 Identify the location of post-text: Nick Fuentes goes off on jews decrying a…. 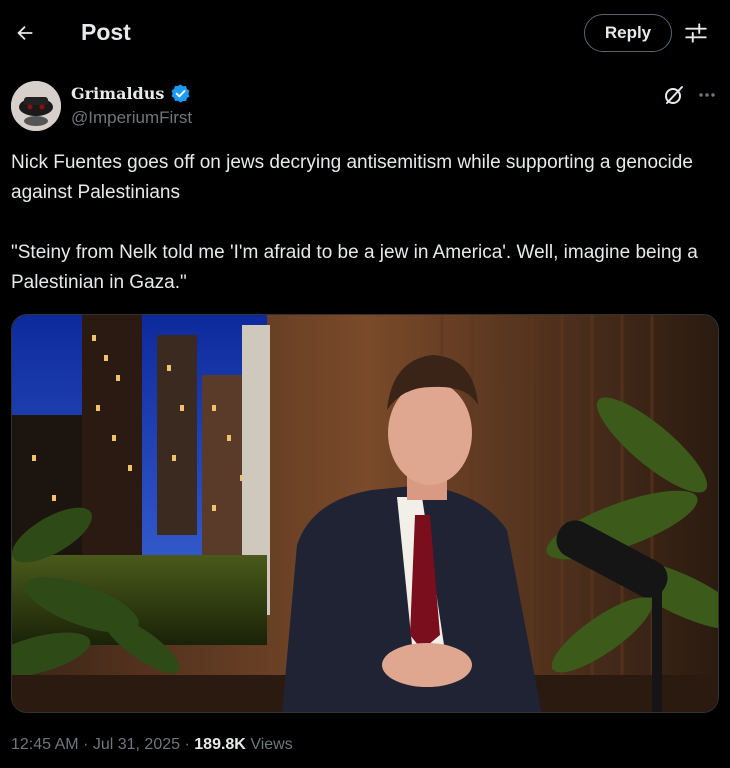
(352, 177).